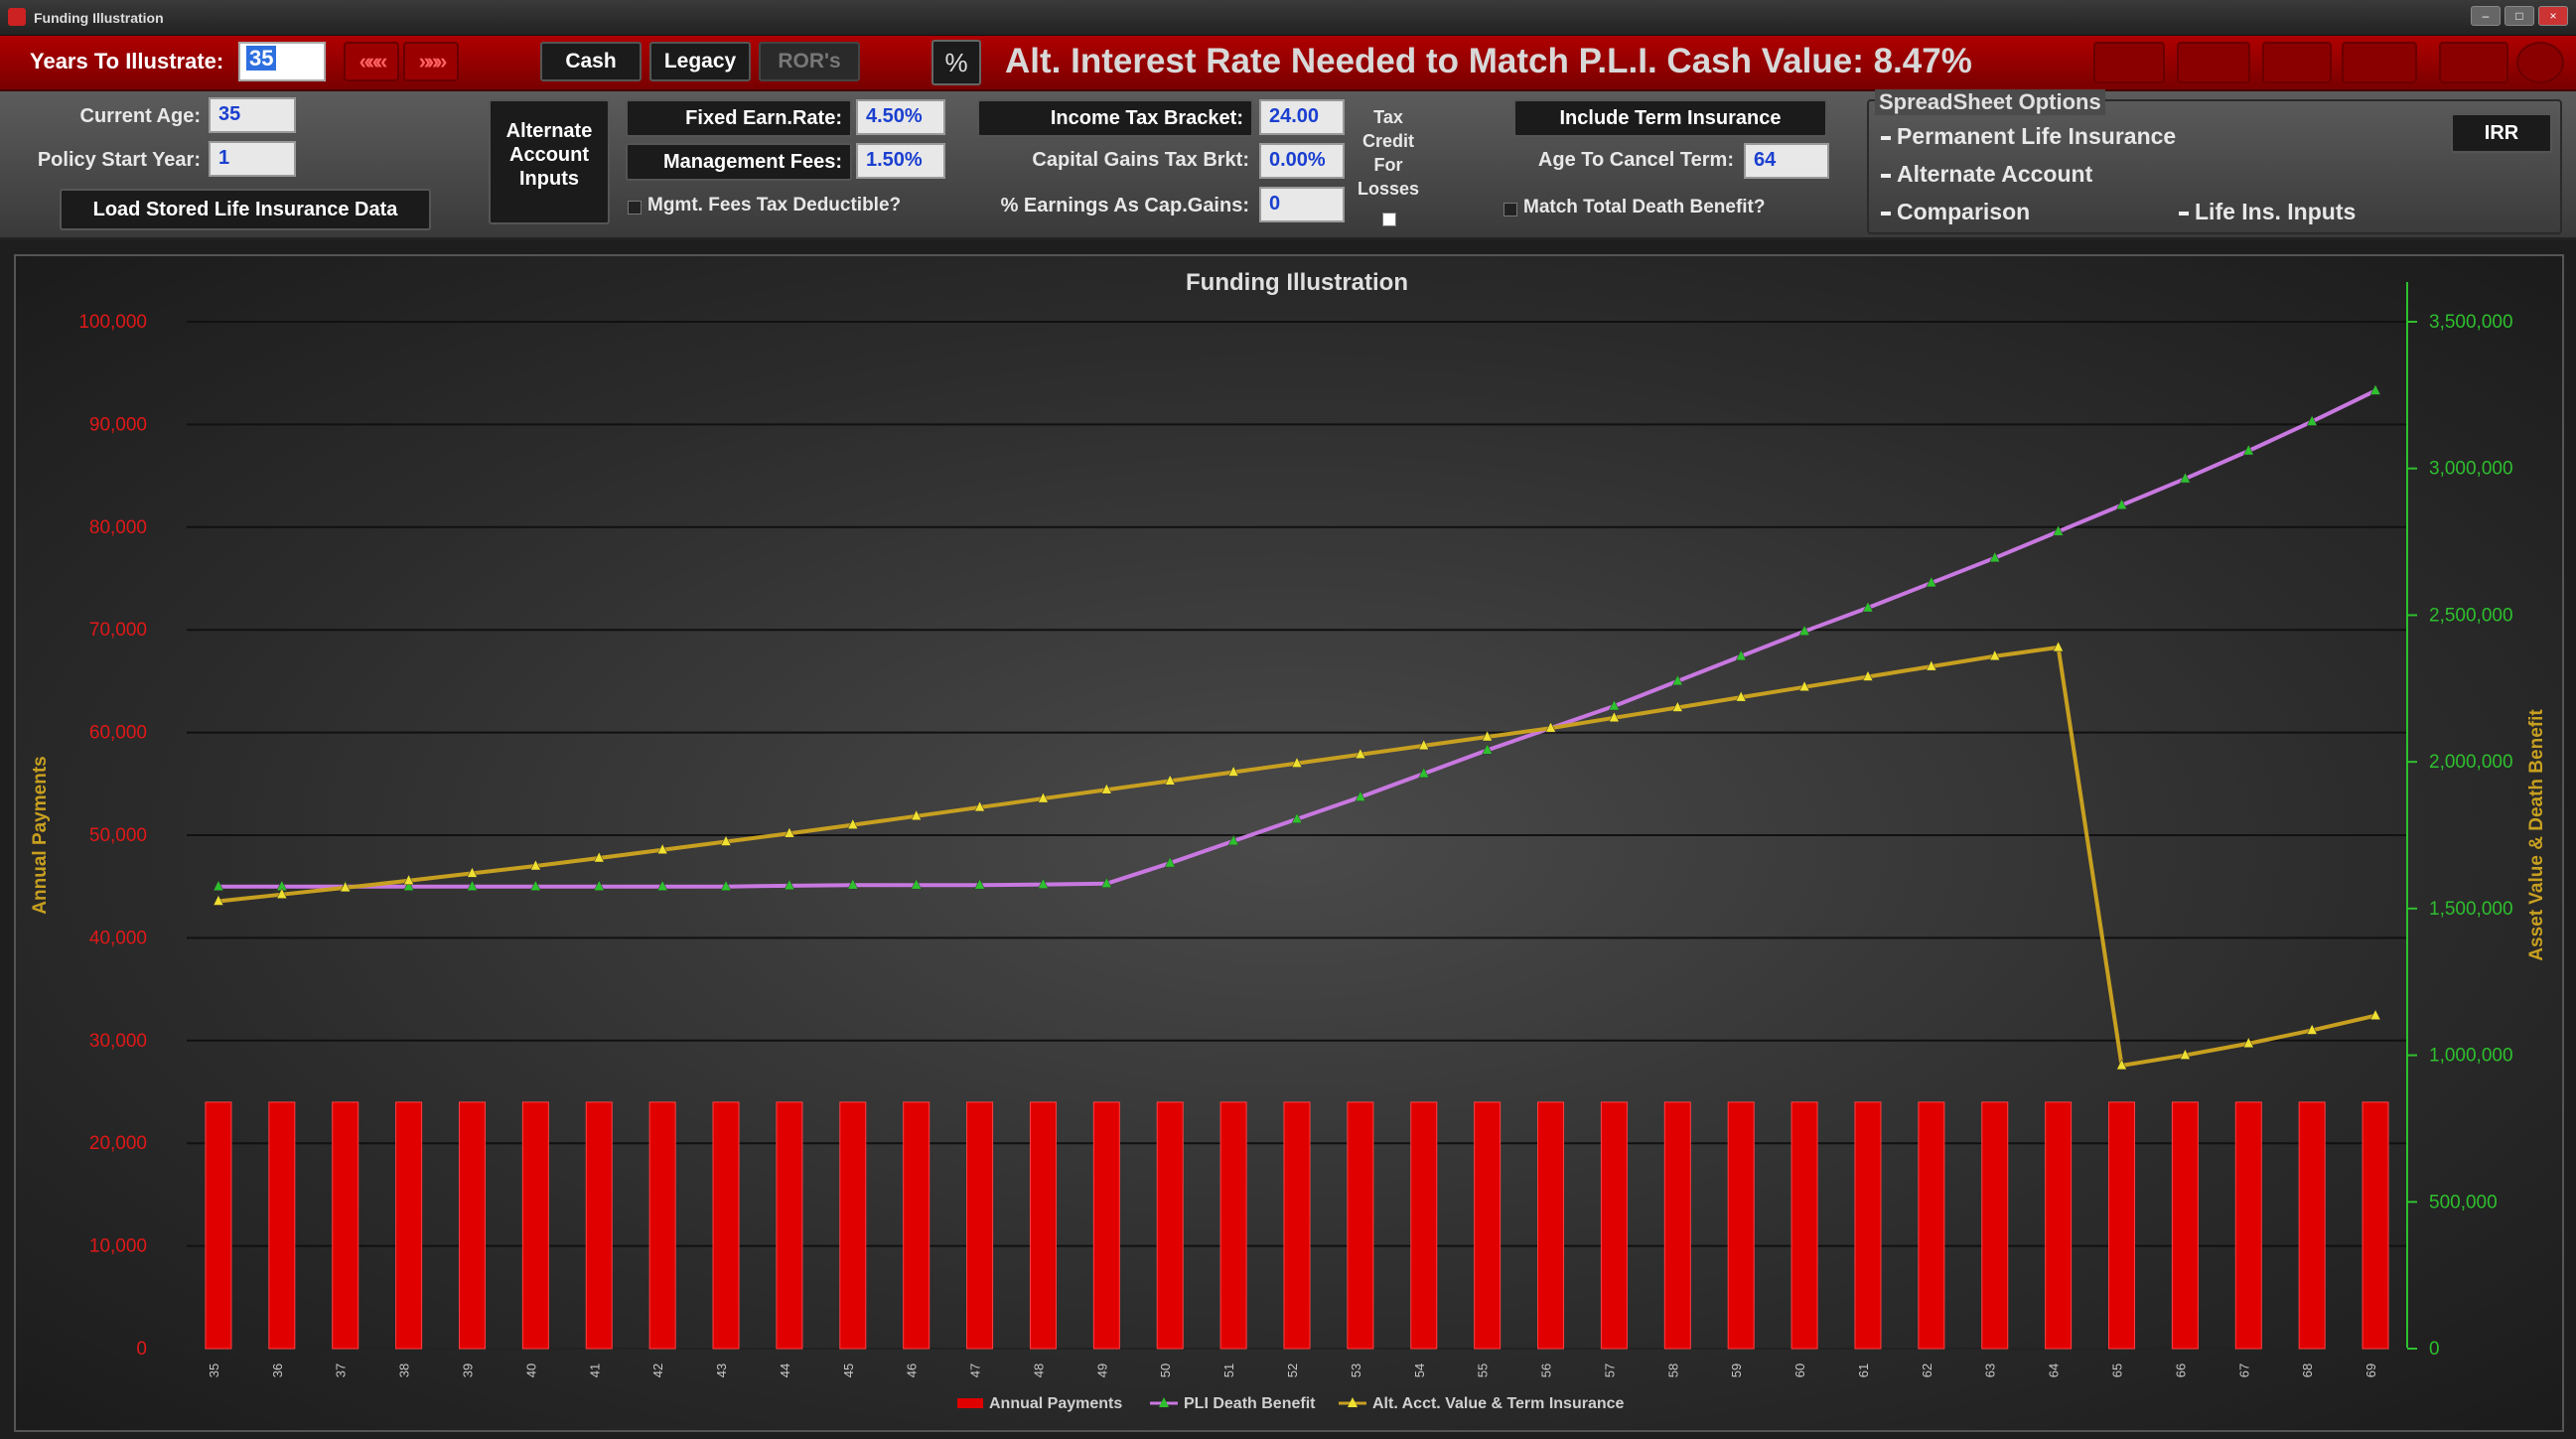  What do you see at coordinates (214, 1370) in the screenshot?
I see `x-tick-label: 35` at bounding box center [214, 1370].